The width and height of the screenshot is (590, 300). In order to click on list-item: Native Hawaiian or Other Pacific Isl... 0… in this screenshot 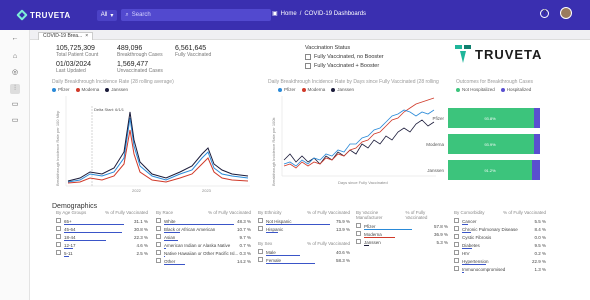, I will do `click(203, 253)`.